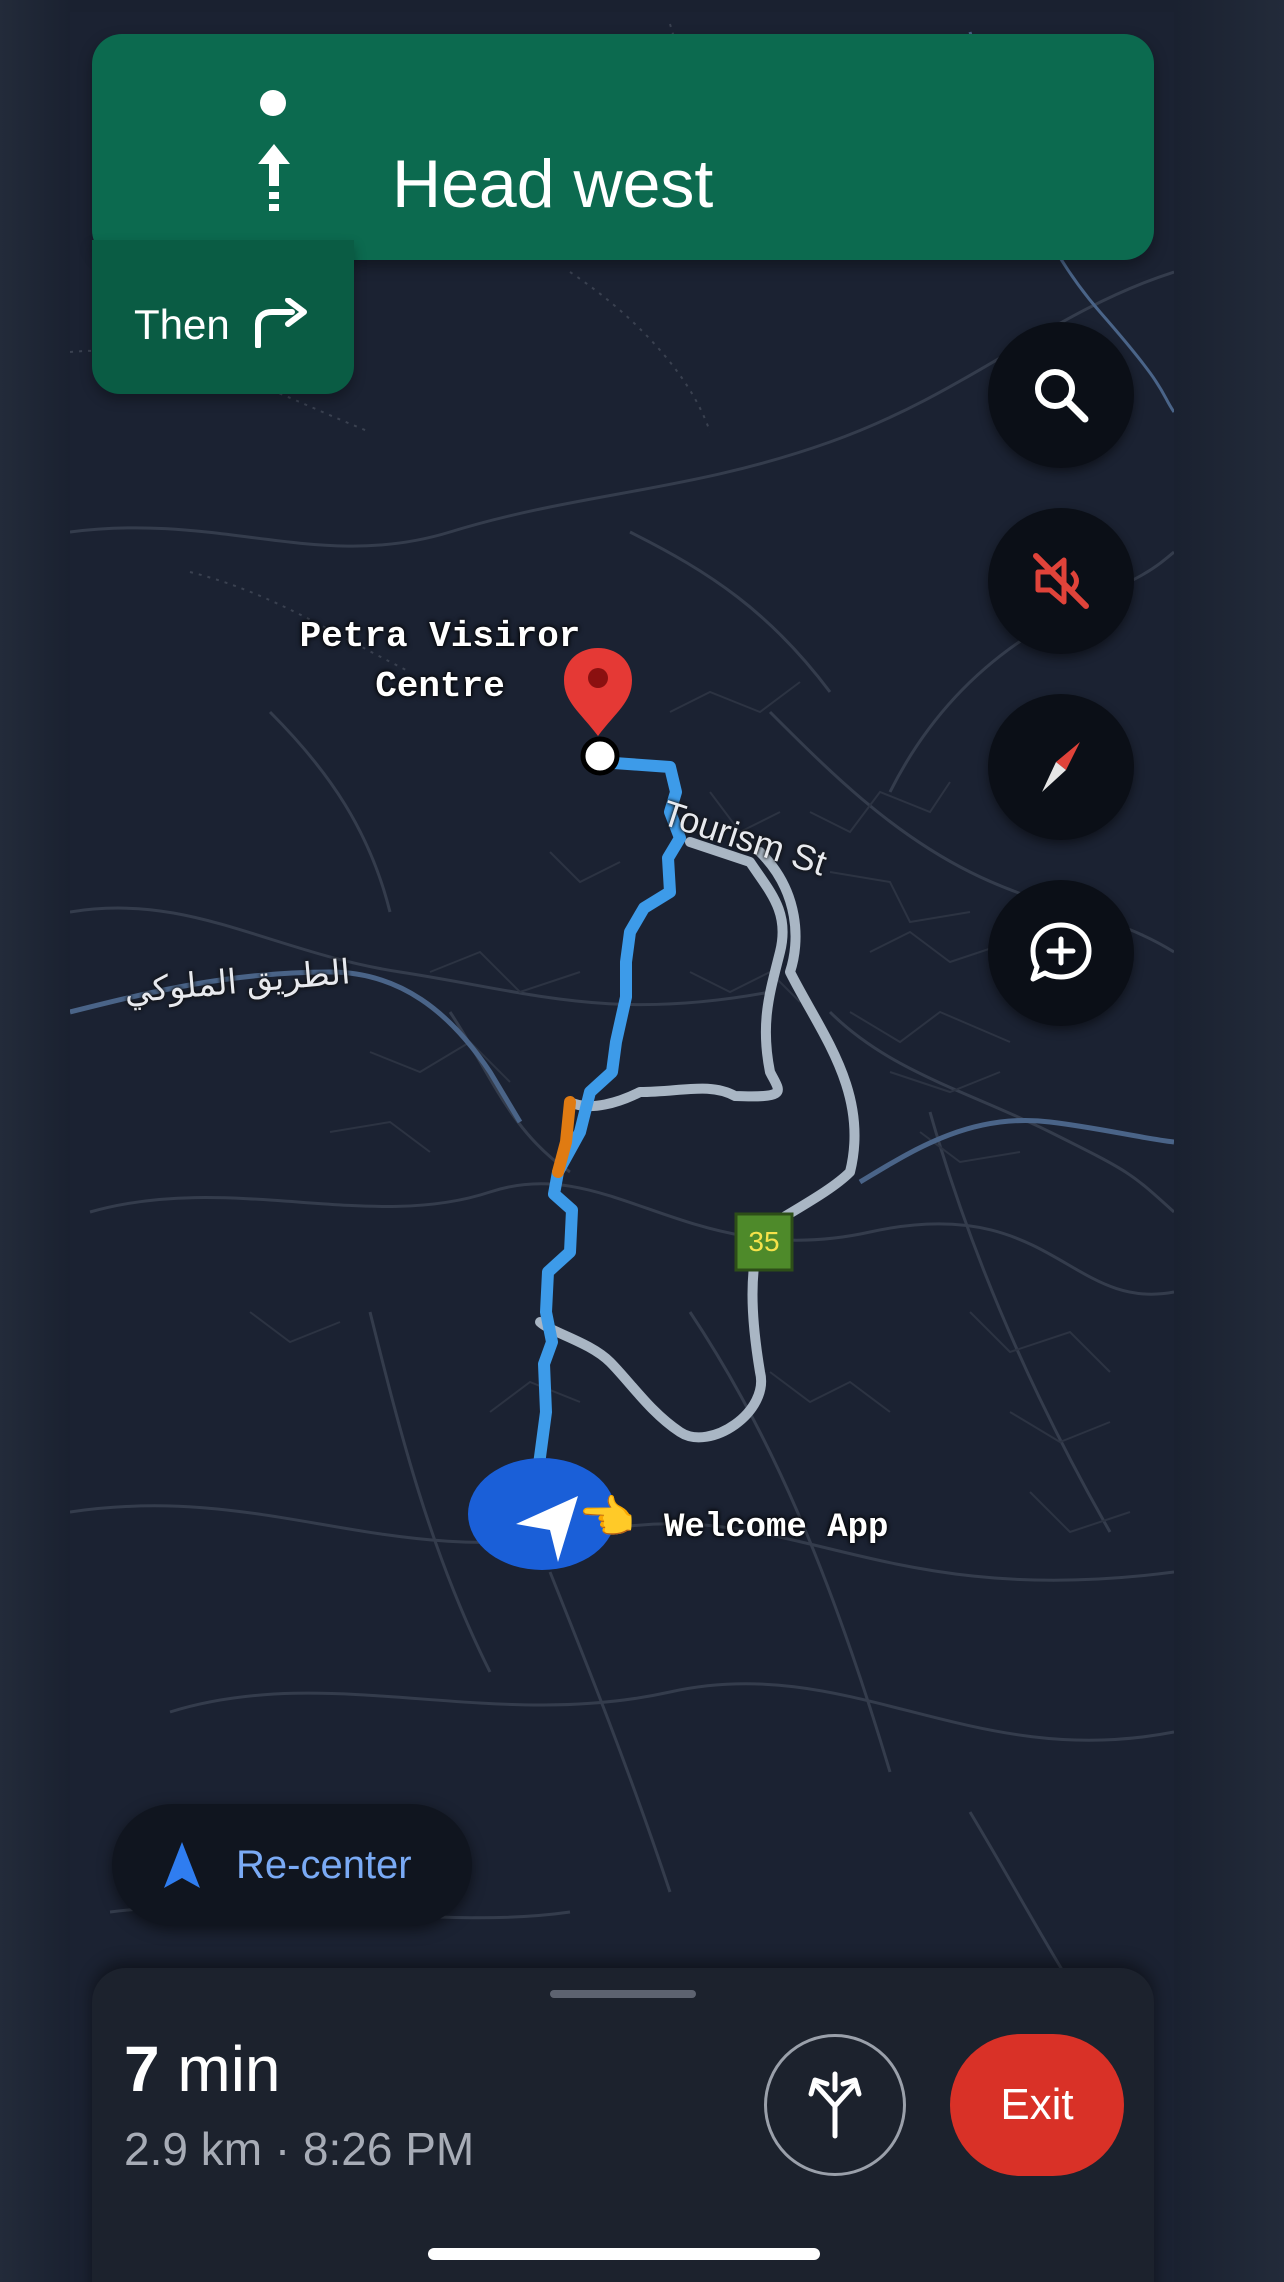 The width and height of the screenshot is (1284, 2282). I want to click on add-report-icon, so click(1061, 952).